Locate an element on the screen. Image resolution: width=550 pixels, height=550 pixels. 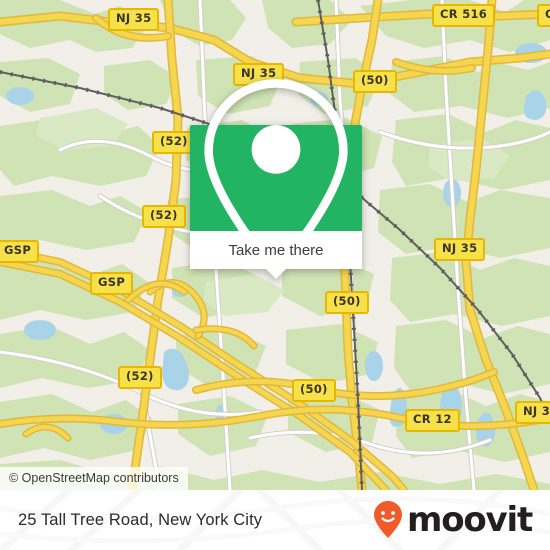
popup-action-bar: Take me there is located at coordinates (276, 255).